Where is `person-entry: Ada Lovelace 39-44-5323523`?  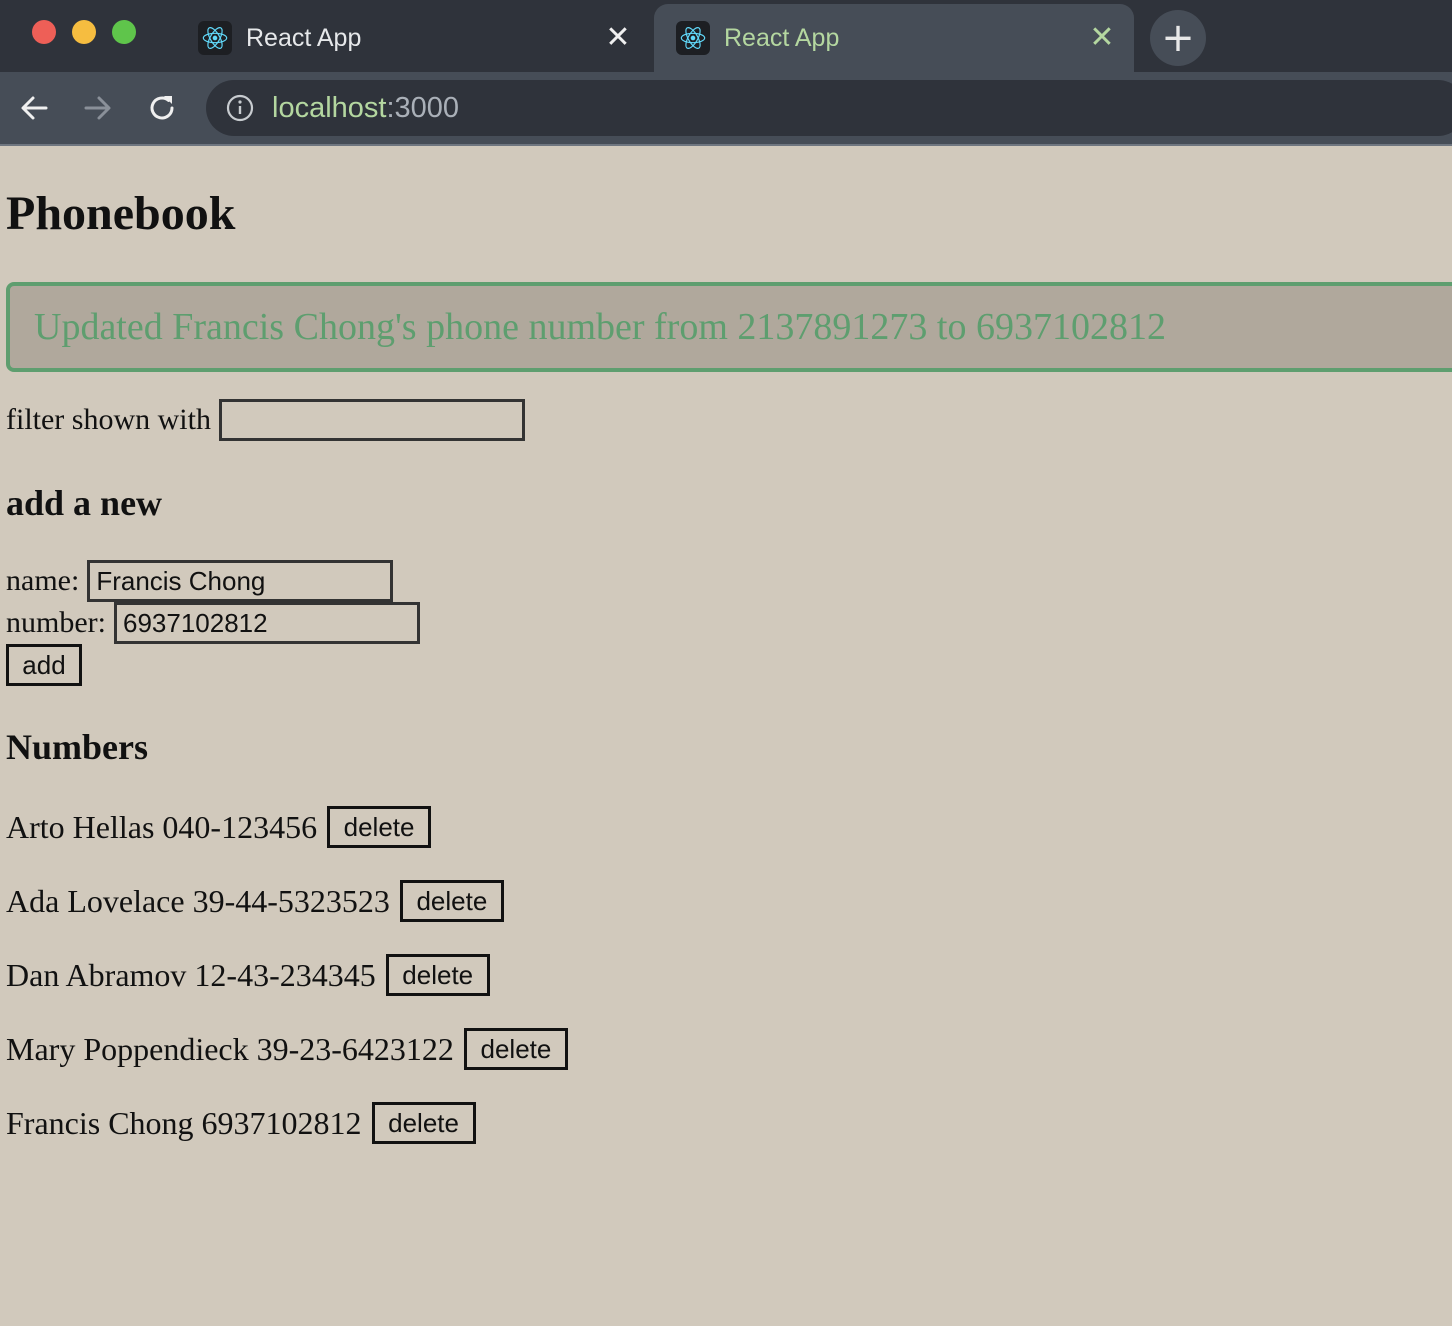 person-entry: Ada Lovelace 39-44-5323523 is located at coordinates (198, 900).